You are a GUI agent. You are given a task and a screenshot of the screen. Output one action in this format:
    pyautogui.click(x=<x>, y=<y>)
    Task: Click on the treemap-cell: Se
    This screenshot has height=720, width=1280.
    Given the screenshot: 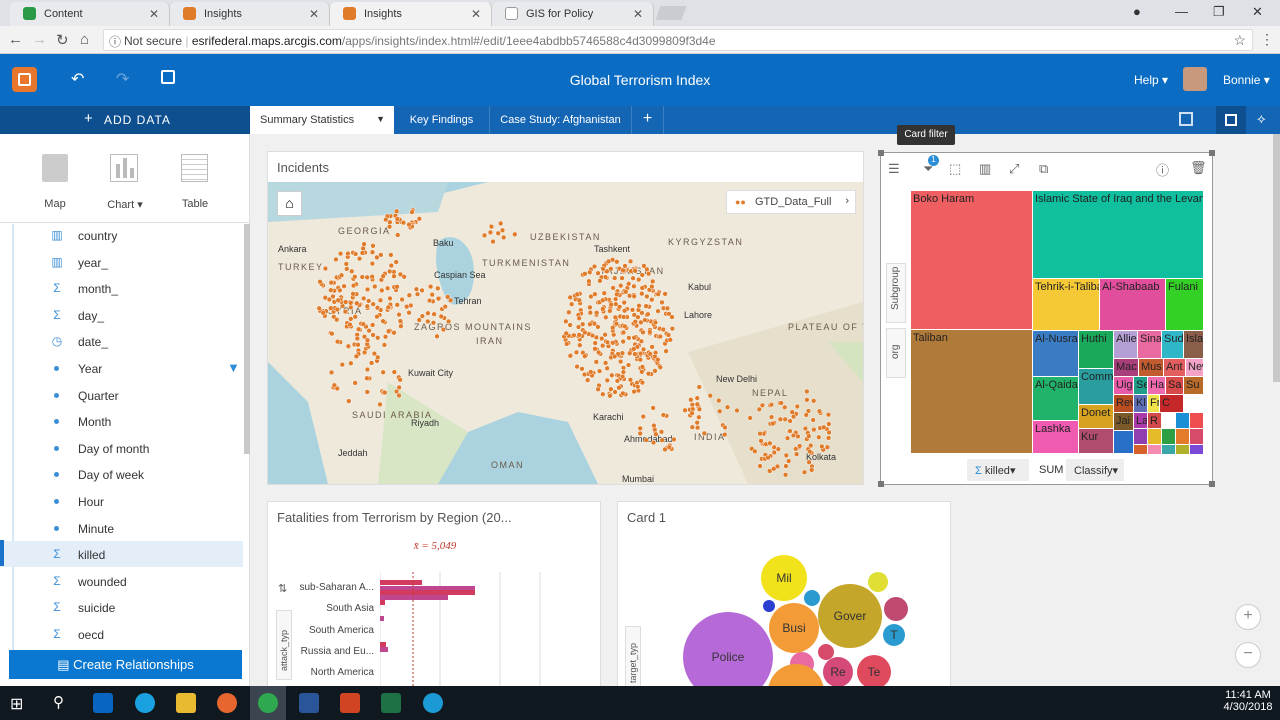 What is the action you would take?
    pyautogui.click(x=1141, y=386)
    